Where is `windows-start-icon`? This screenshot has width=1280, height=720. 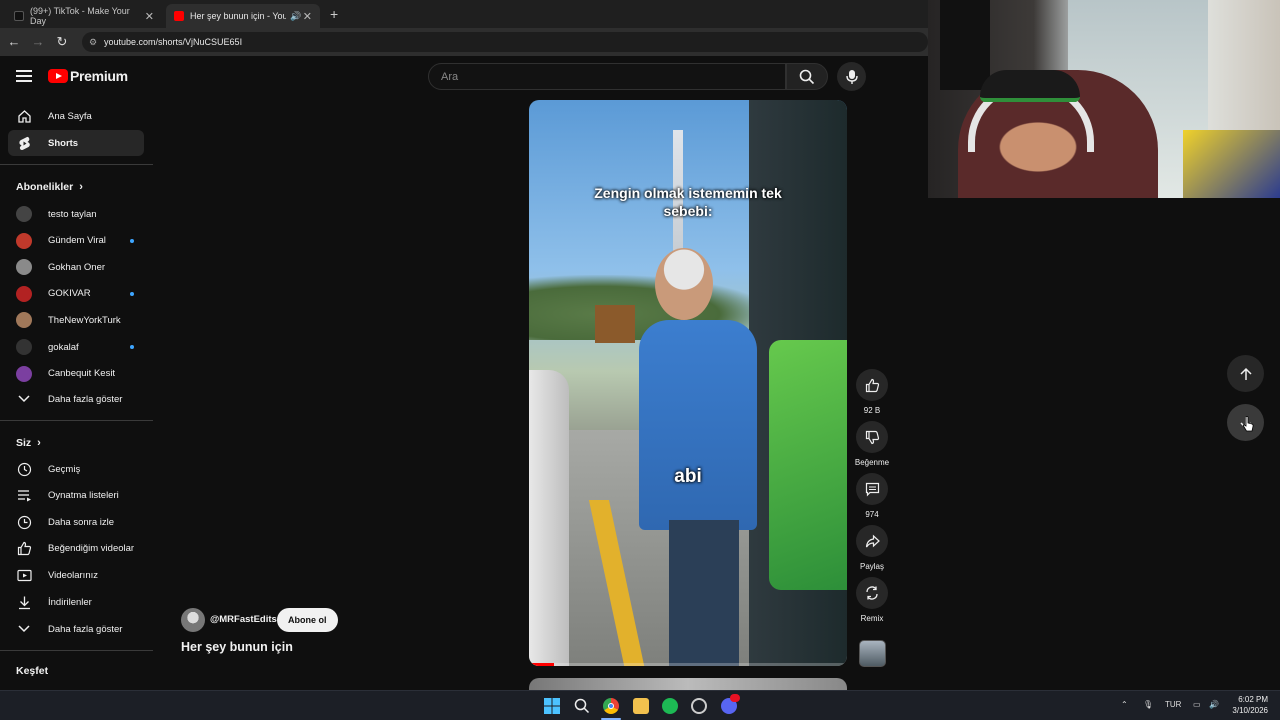
windows-start-icon is located at coordinates (552, 706).